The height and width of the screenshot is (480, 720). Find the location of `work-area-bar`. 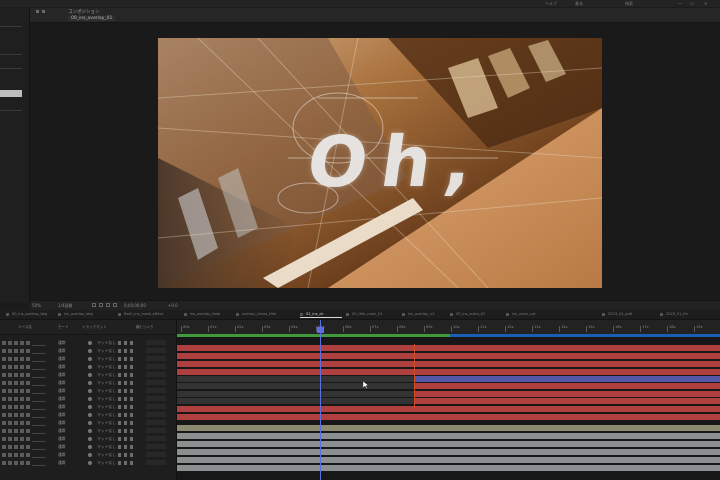

work-area-bar is located at coordinates (448, 335).